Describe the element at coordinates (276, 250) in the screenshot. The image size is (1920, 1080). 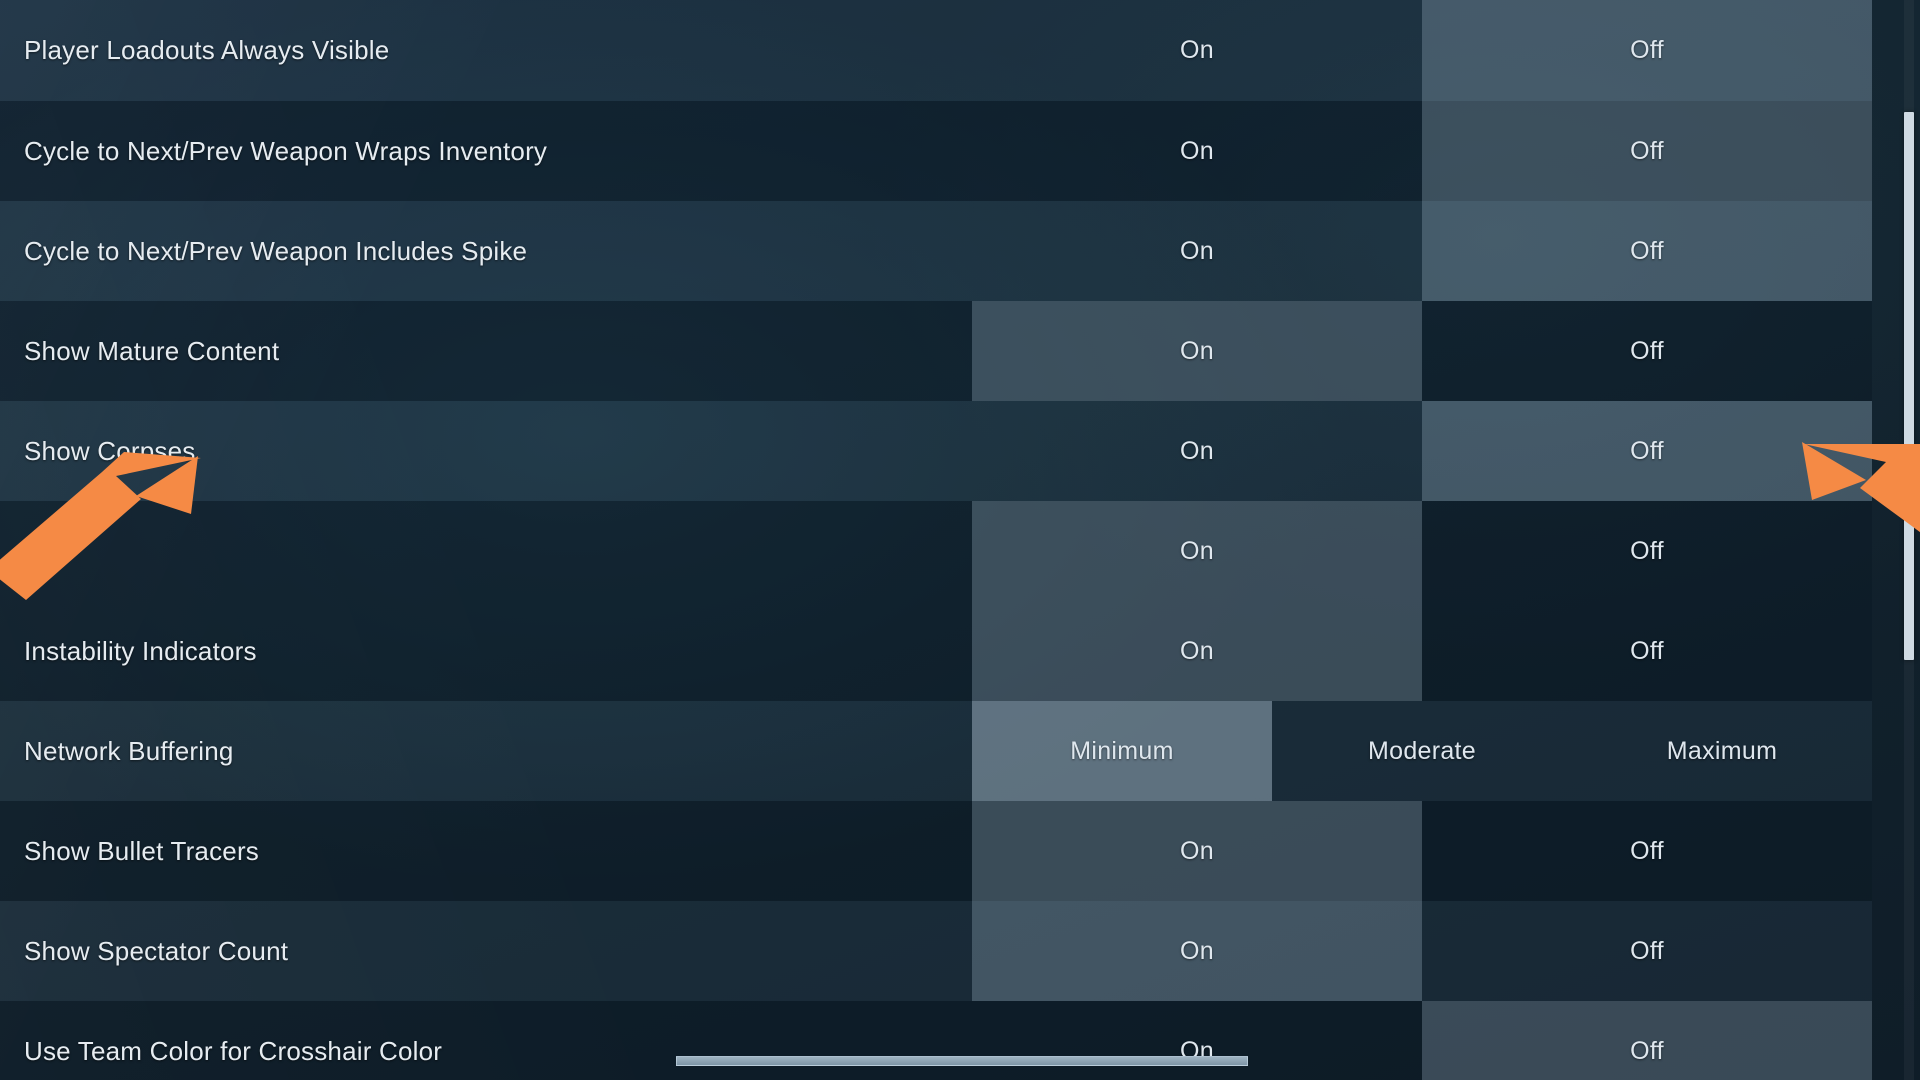
I see `setting-label: Cycle to Next/Prev Weapon Includes Spike` at that location.